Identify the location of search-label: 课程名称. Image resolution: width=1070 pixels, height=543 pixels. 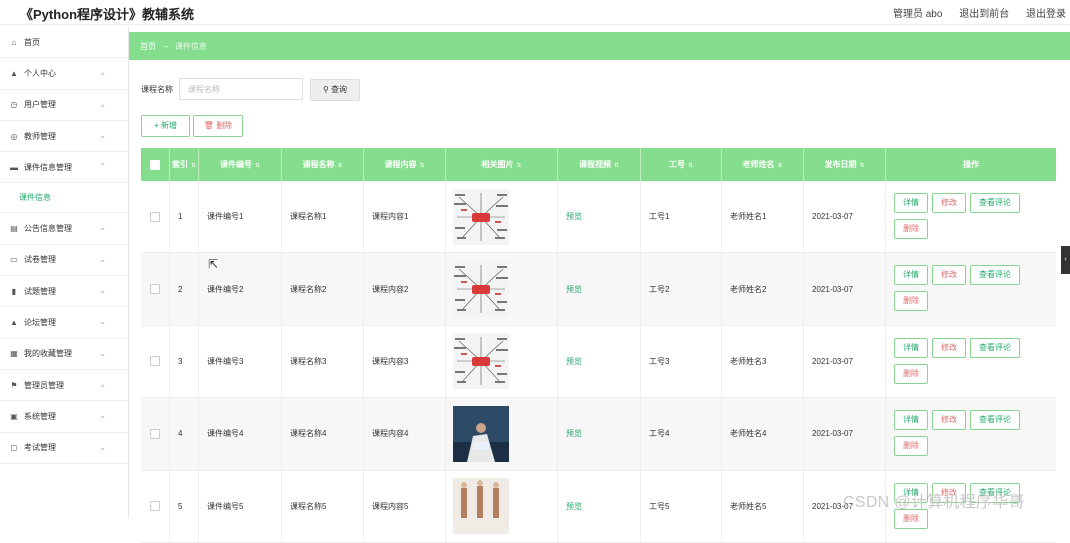
(157, 89).